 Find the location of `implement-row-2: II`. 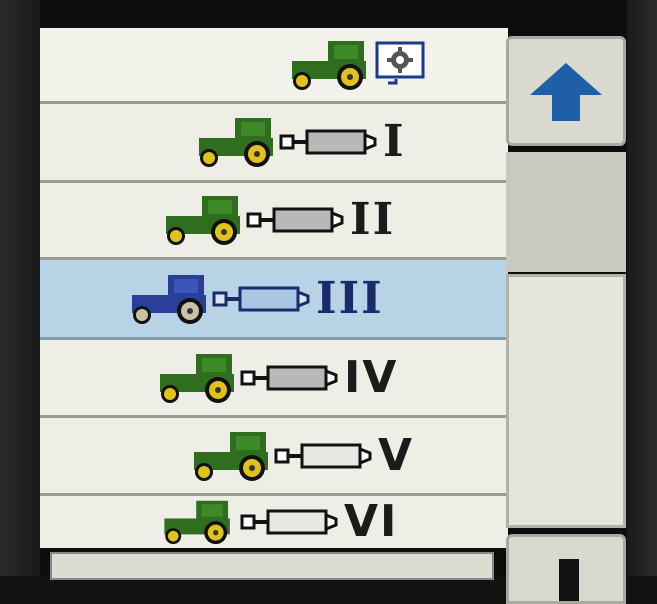

implement-row-2: II is located at coordinates (274, 221).